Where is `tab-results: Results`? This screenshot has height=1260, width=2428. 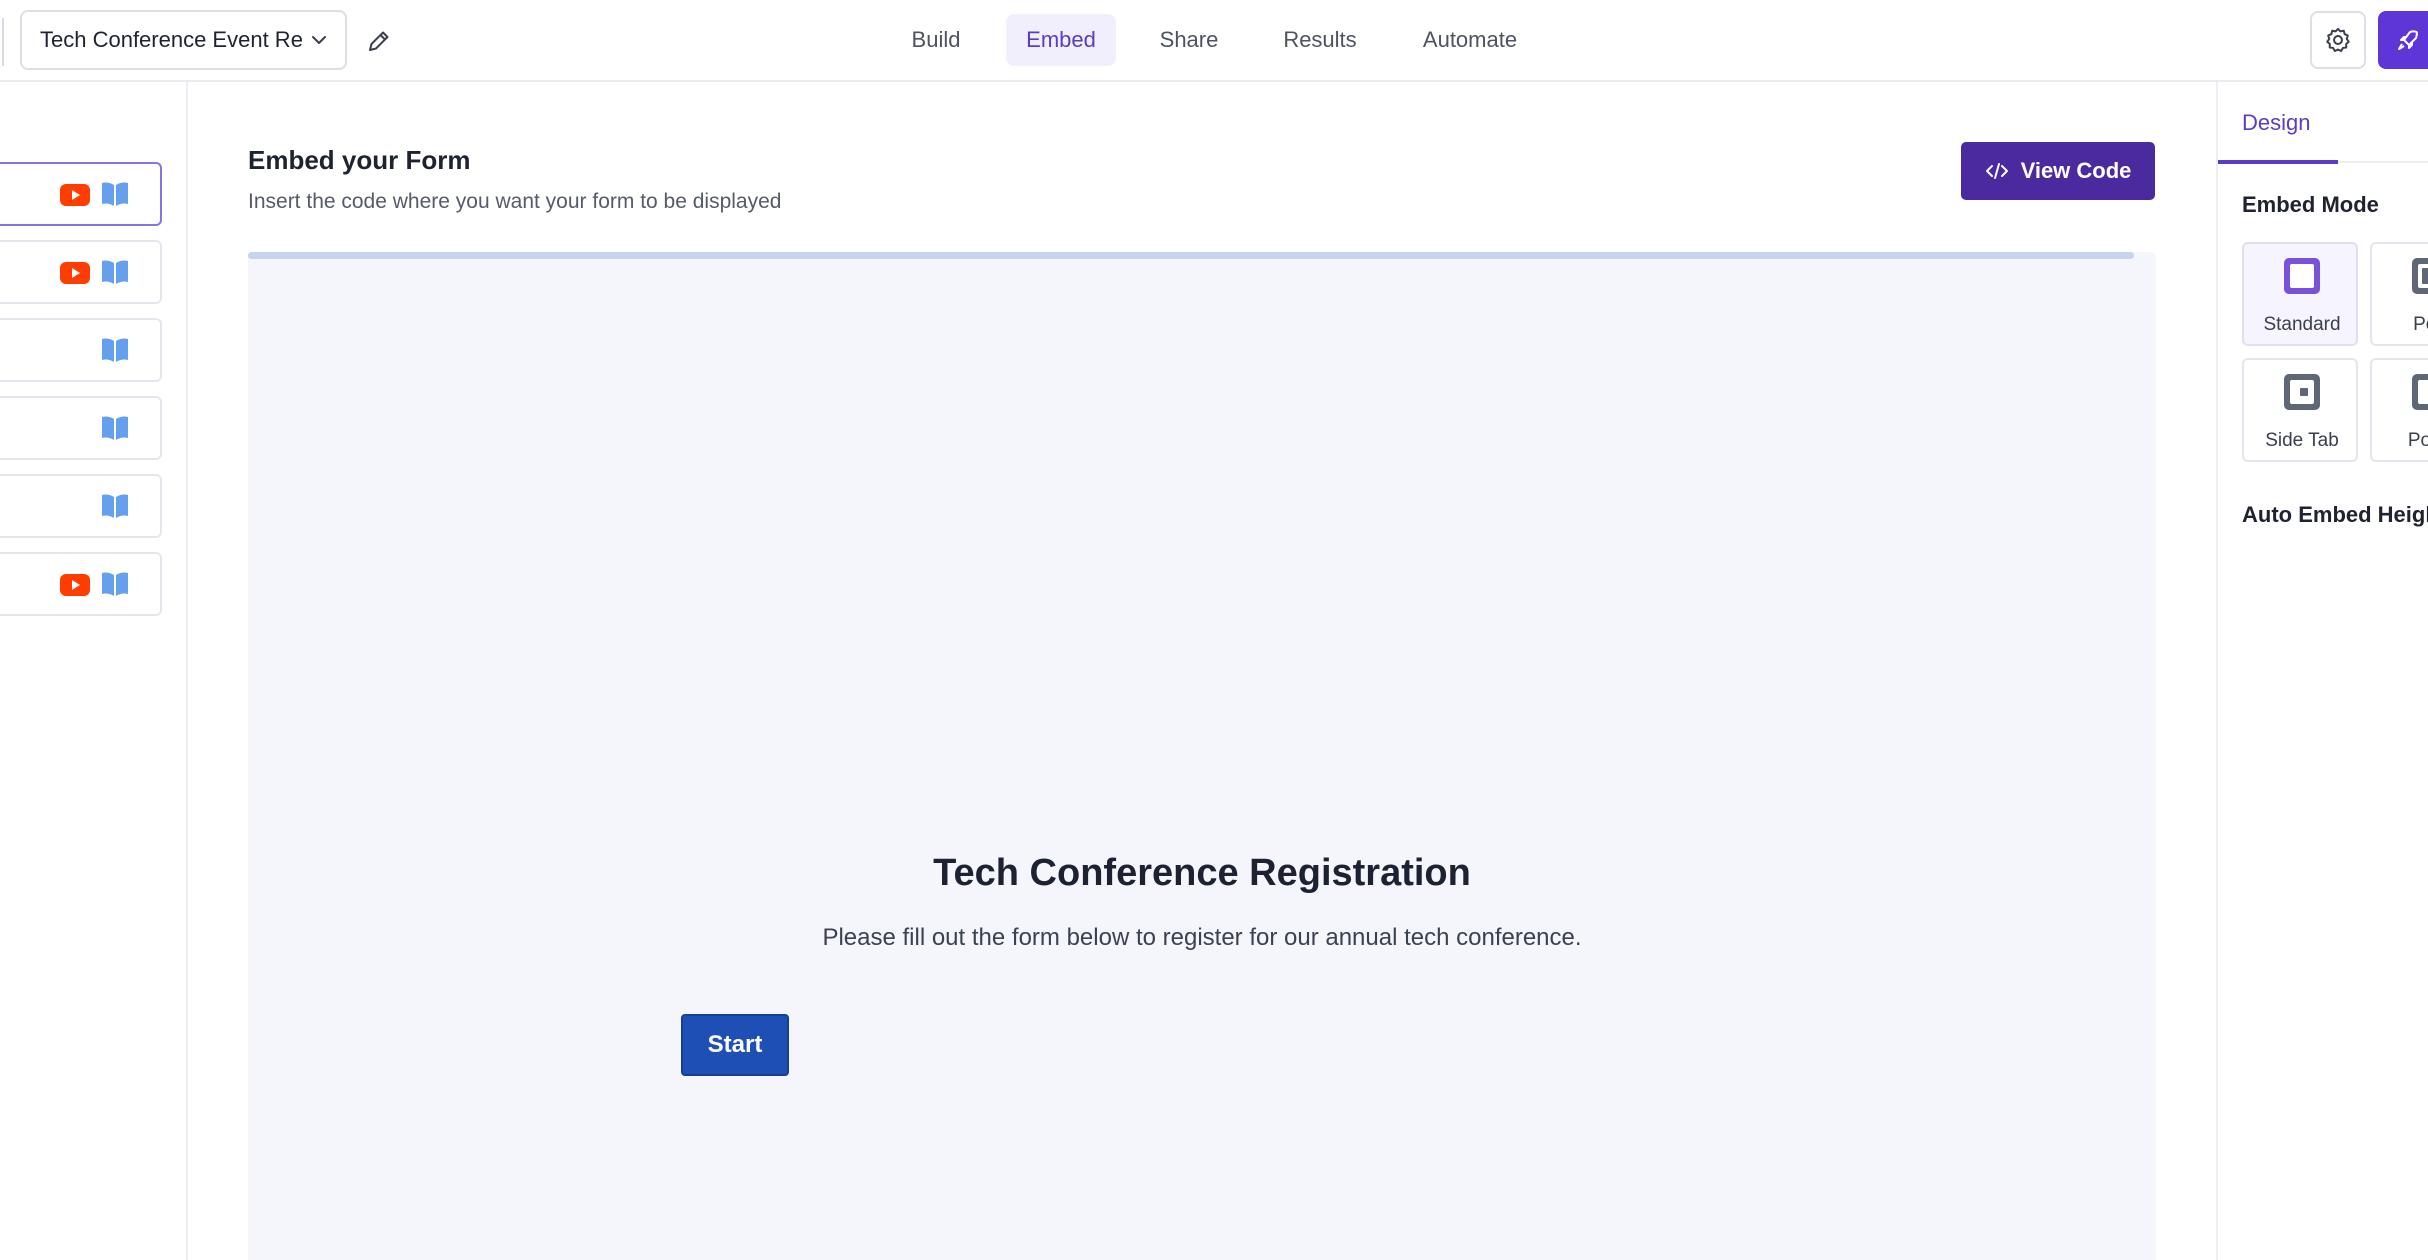
tab-results: Results is located at coordinates (1320, 40).